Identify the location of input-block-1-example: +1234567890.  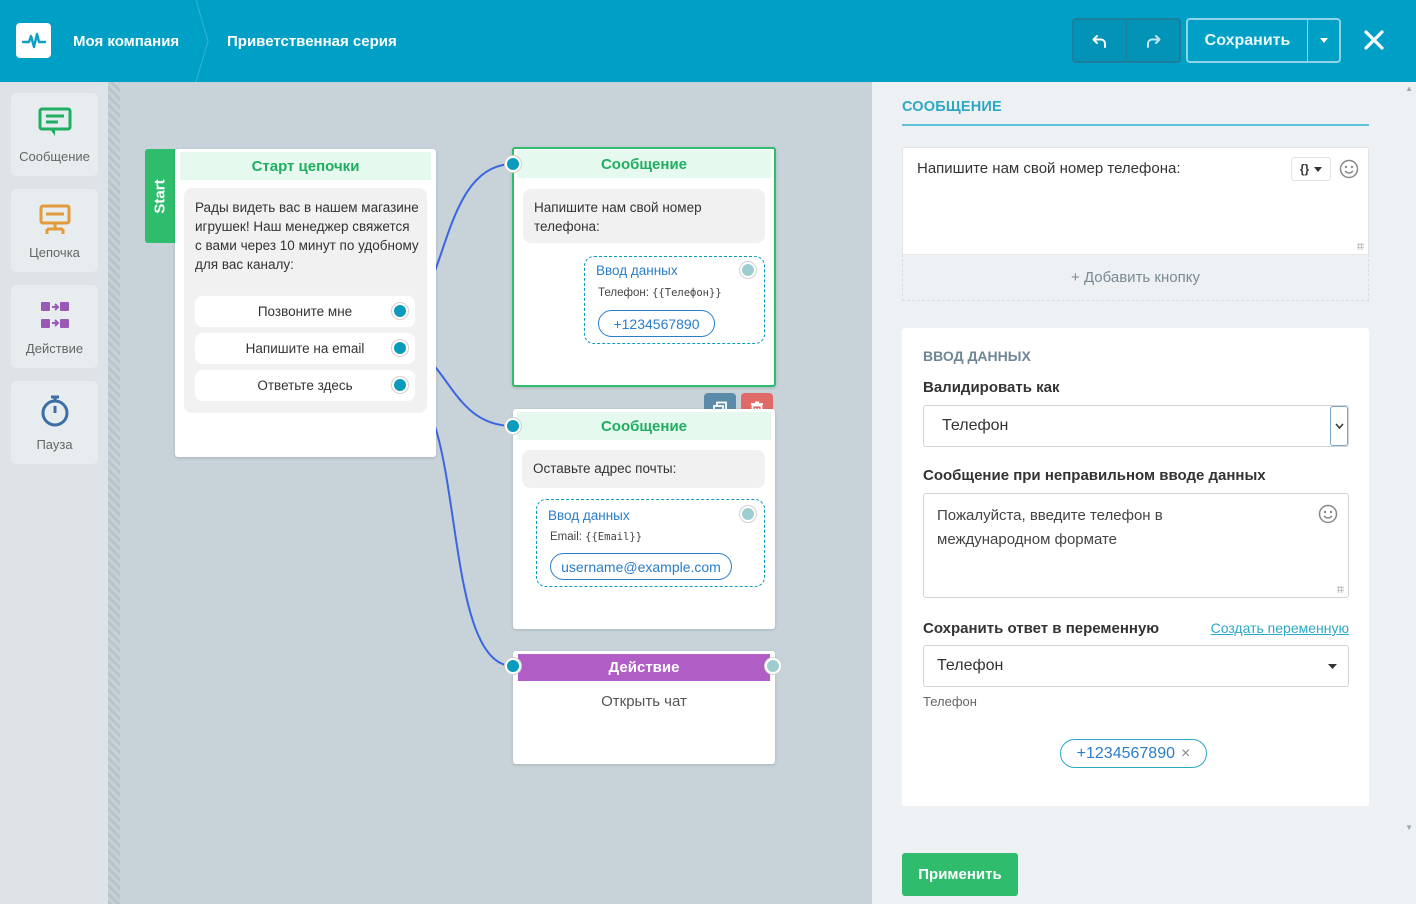
(656, 323).